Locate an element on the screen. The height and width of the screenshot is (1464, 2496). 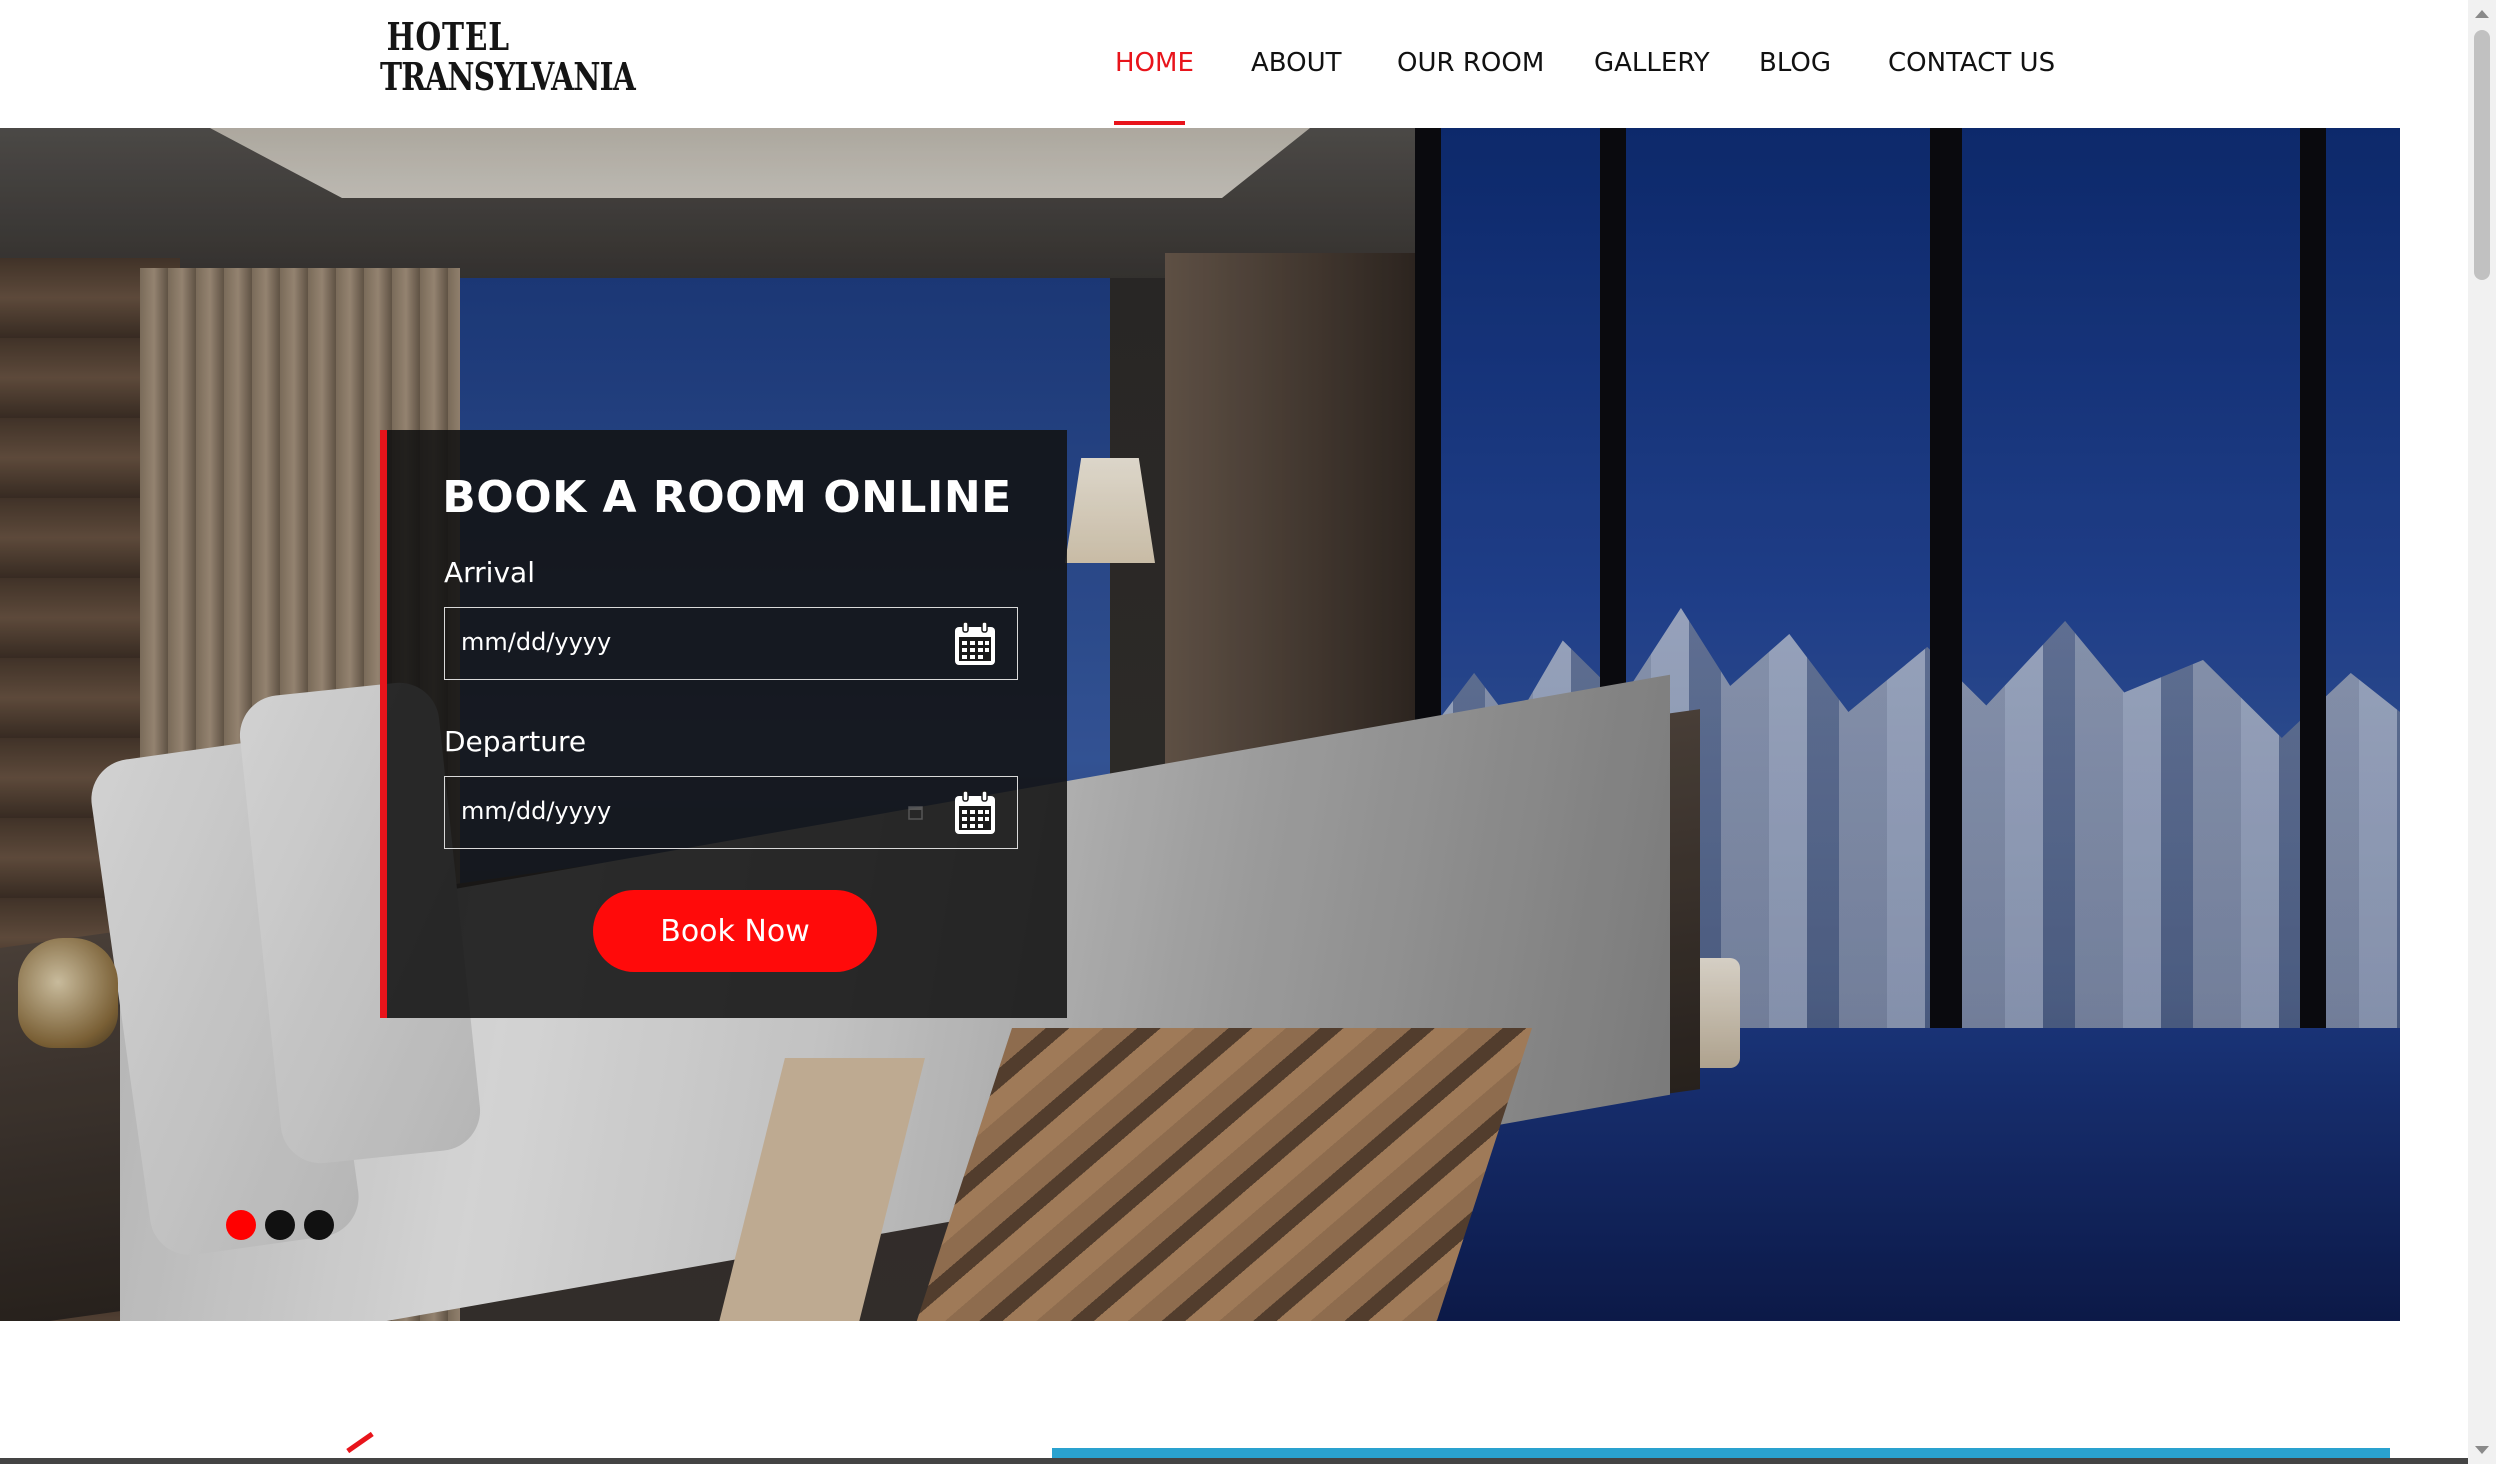
departure-label: Departure is located at coordinates (515, 741).